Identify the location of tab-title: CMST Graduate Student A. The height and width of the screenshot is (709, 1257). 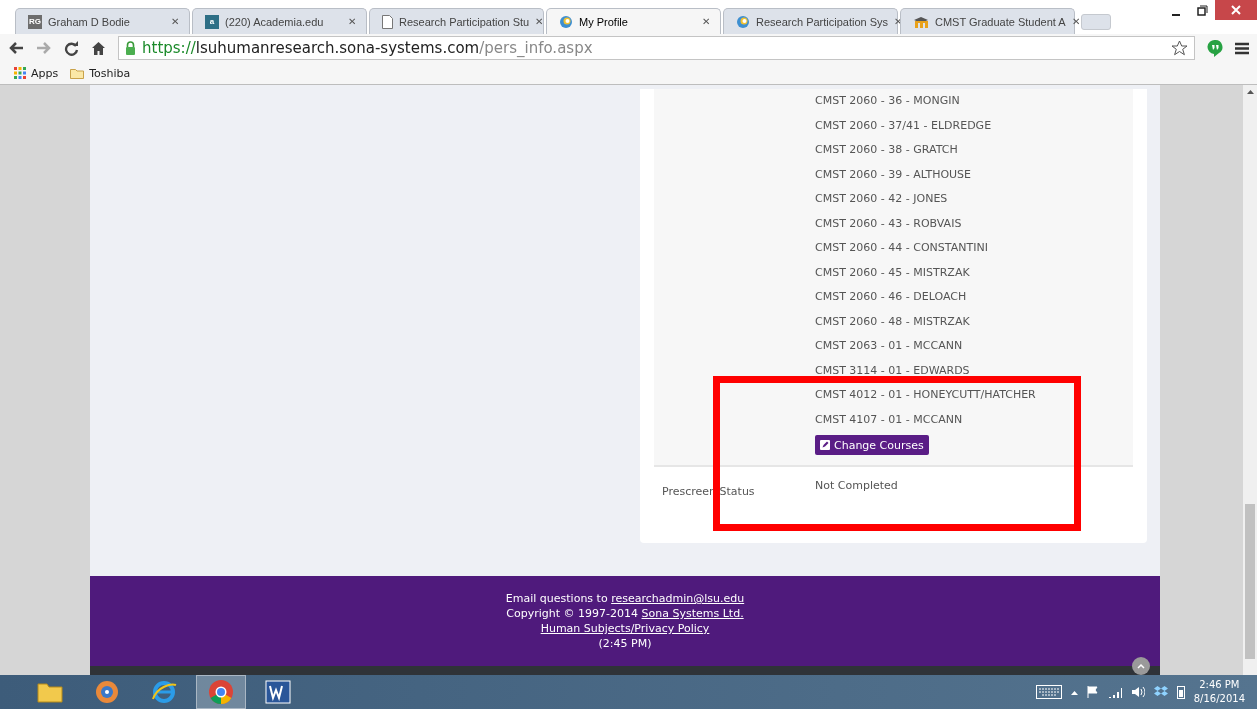
(1000, 21).